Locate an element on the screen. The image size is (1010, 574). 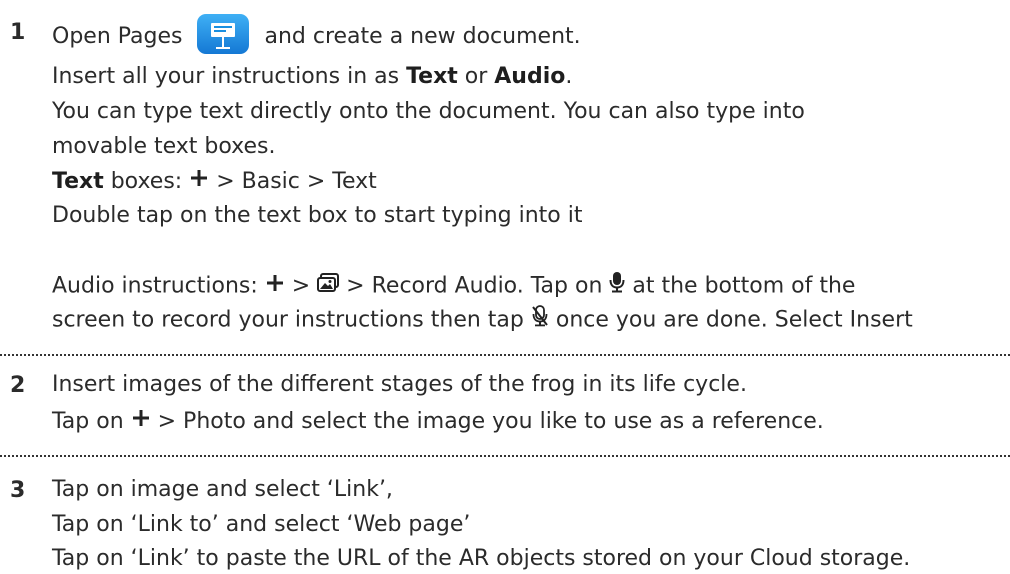
media-icon is located at coordinates (328, 287).